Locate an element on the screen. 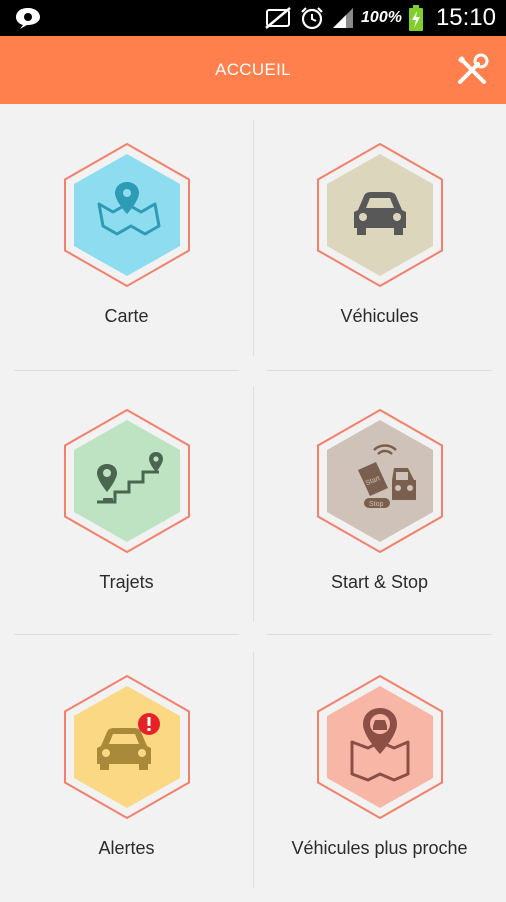  signal-icon is located at coordinates (343, 18).